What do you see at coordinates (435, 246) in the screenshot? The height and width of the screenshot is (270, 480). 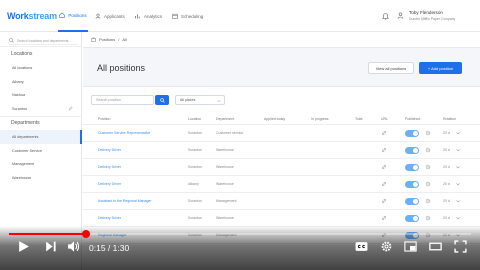 I see `theater-mode-icon` at bounding box center [435, 246].